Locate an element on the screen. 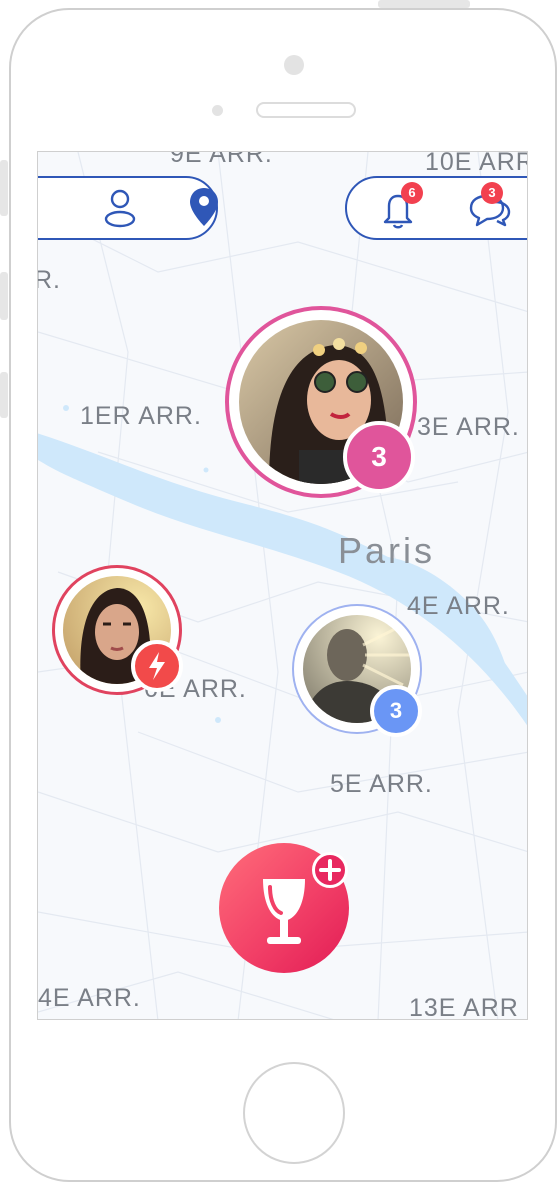 The image size is (560, 1186). lightning-icon is located at coordinates (157, 666).